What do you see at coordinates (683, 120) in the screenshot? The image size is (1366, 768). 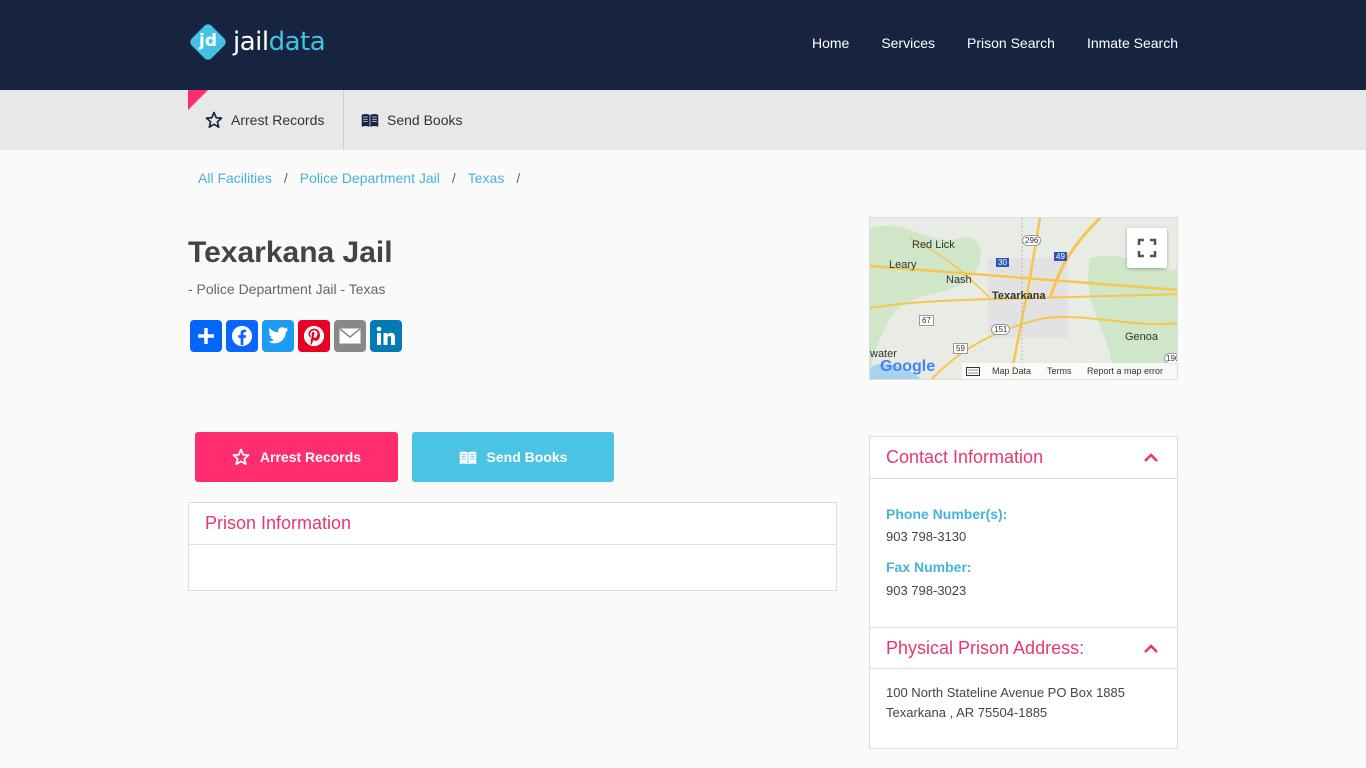 I see `secondary-nav: Arrest Records Send Books` at bounding box center [683, 120].